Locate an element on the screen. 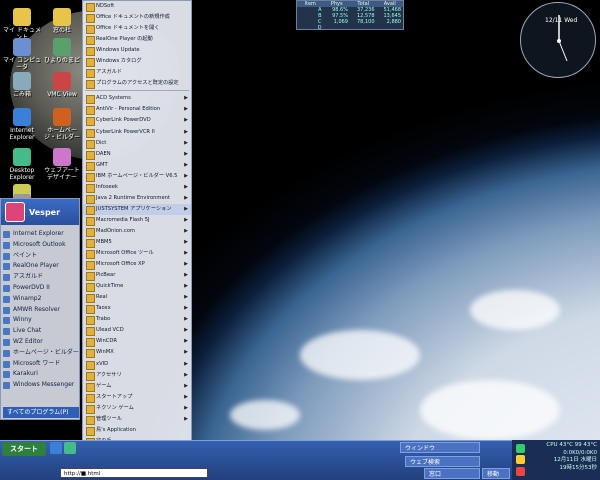  start-button: スタート is located at coordinates (24, 449).